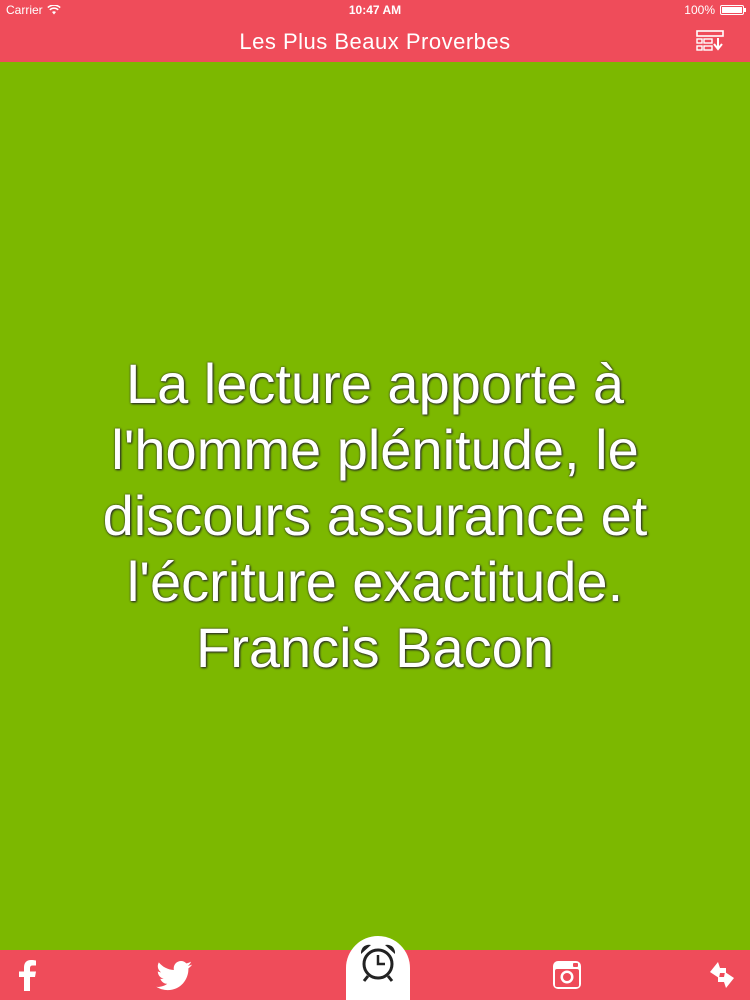  Describe the element at coordinates (710, 41) in the screenshot. I see `list-download-icon` at that location.